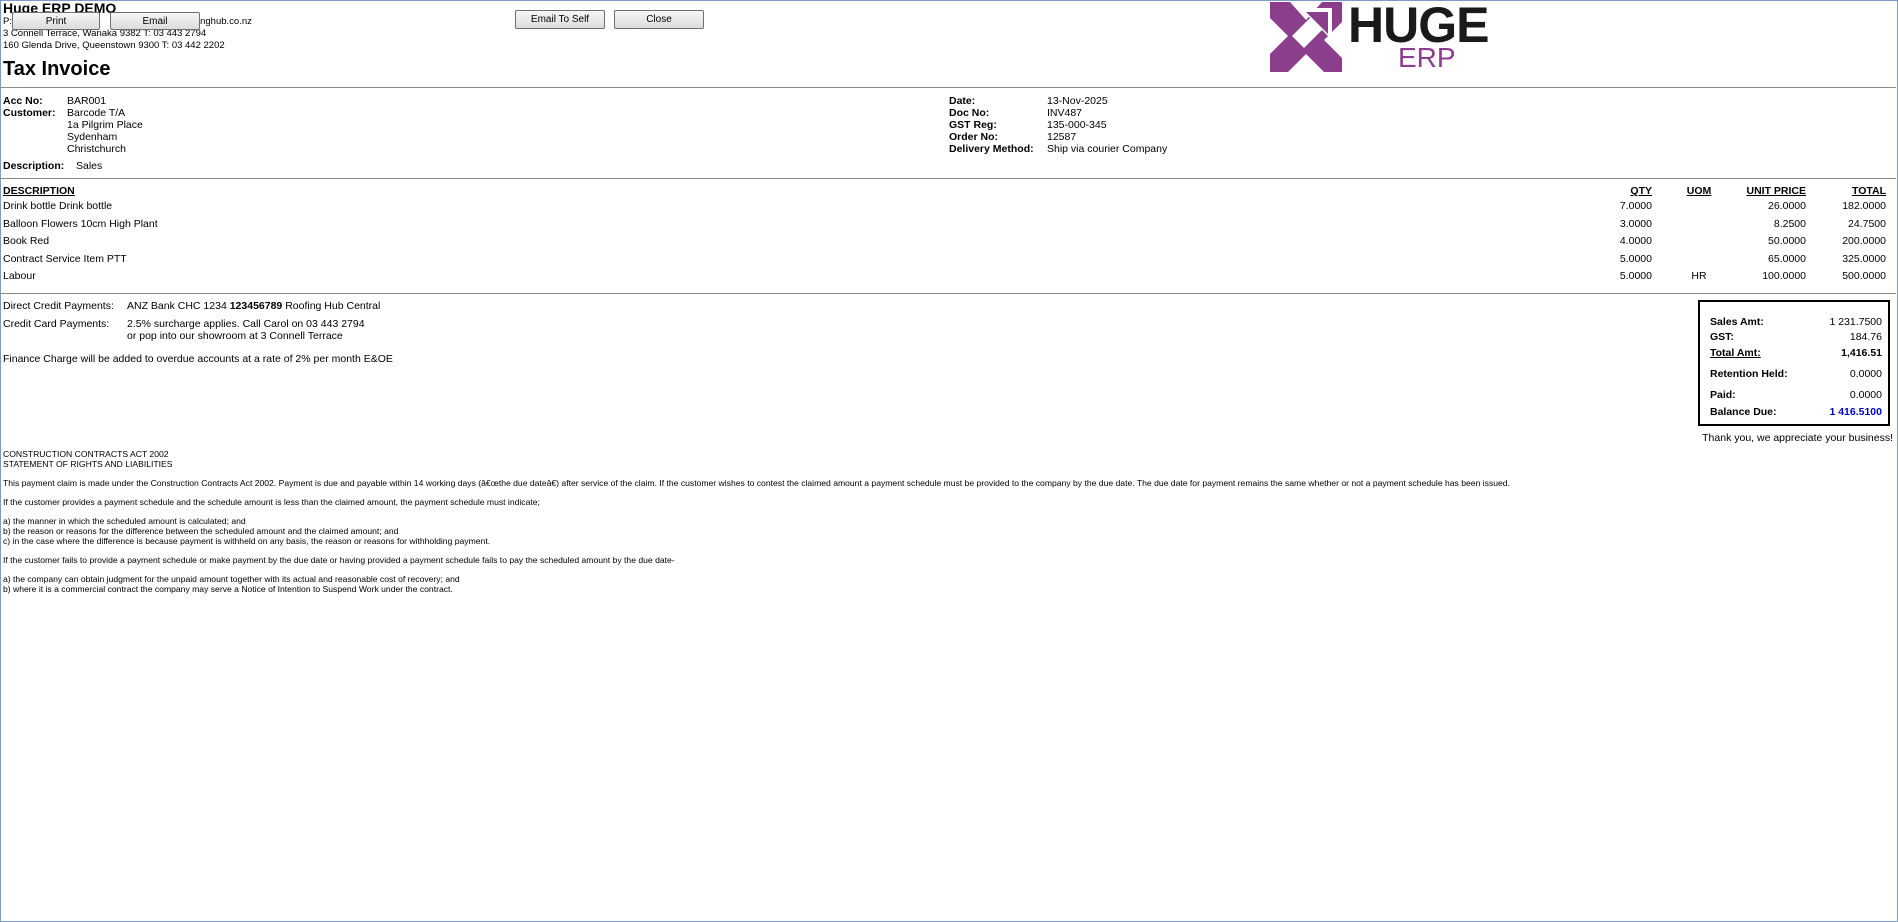 This screenshot has width=1898, height=922. Describe the element at coordinates (1861, 353) in the screenshot. I see `total-amt-value: 1,416.51` at that location.